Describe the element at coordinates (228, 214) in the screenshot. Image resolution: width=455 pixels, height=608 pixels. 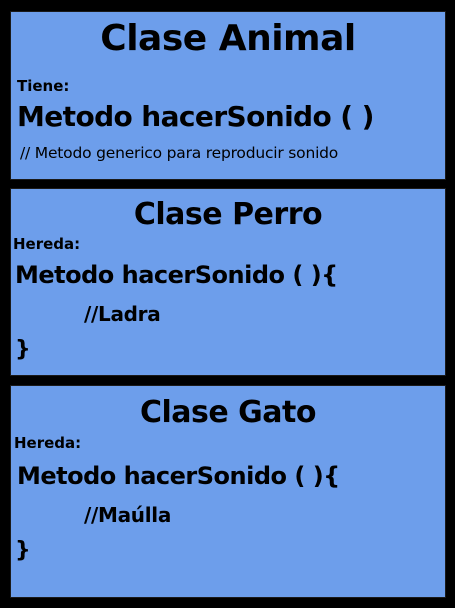
I see `class-perro-title: Clase Perro` at that location.